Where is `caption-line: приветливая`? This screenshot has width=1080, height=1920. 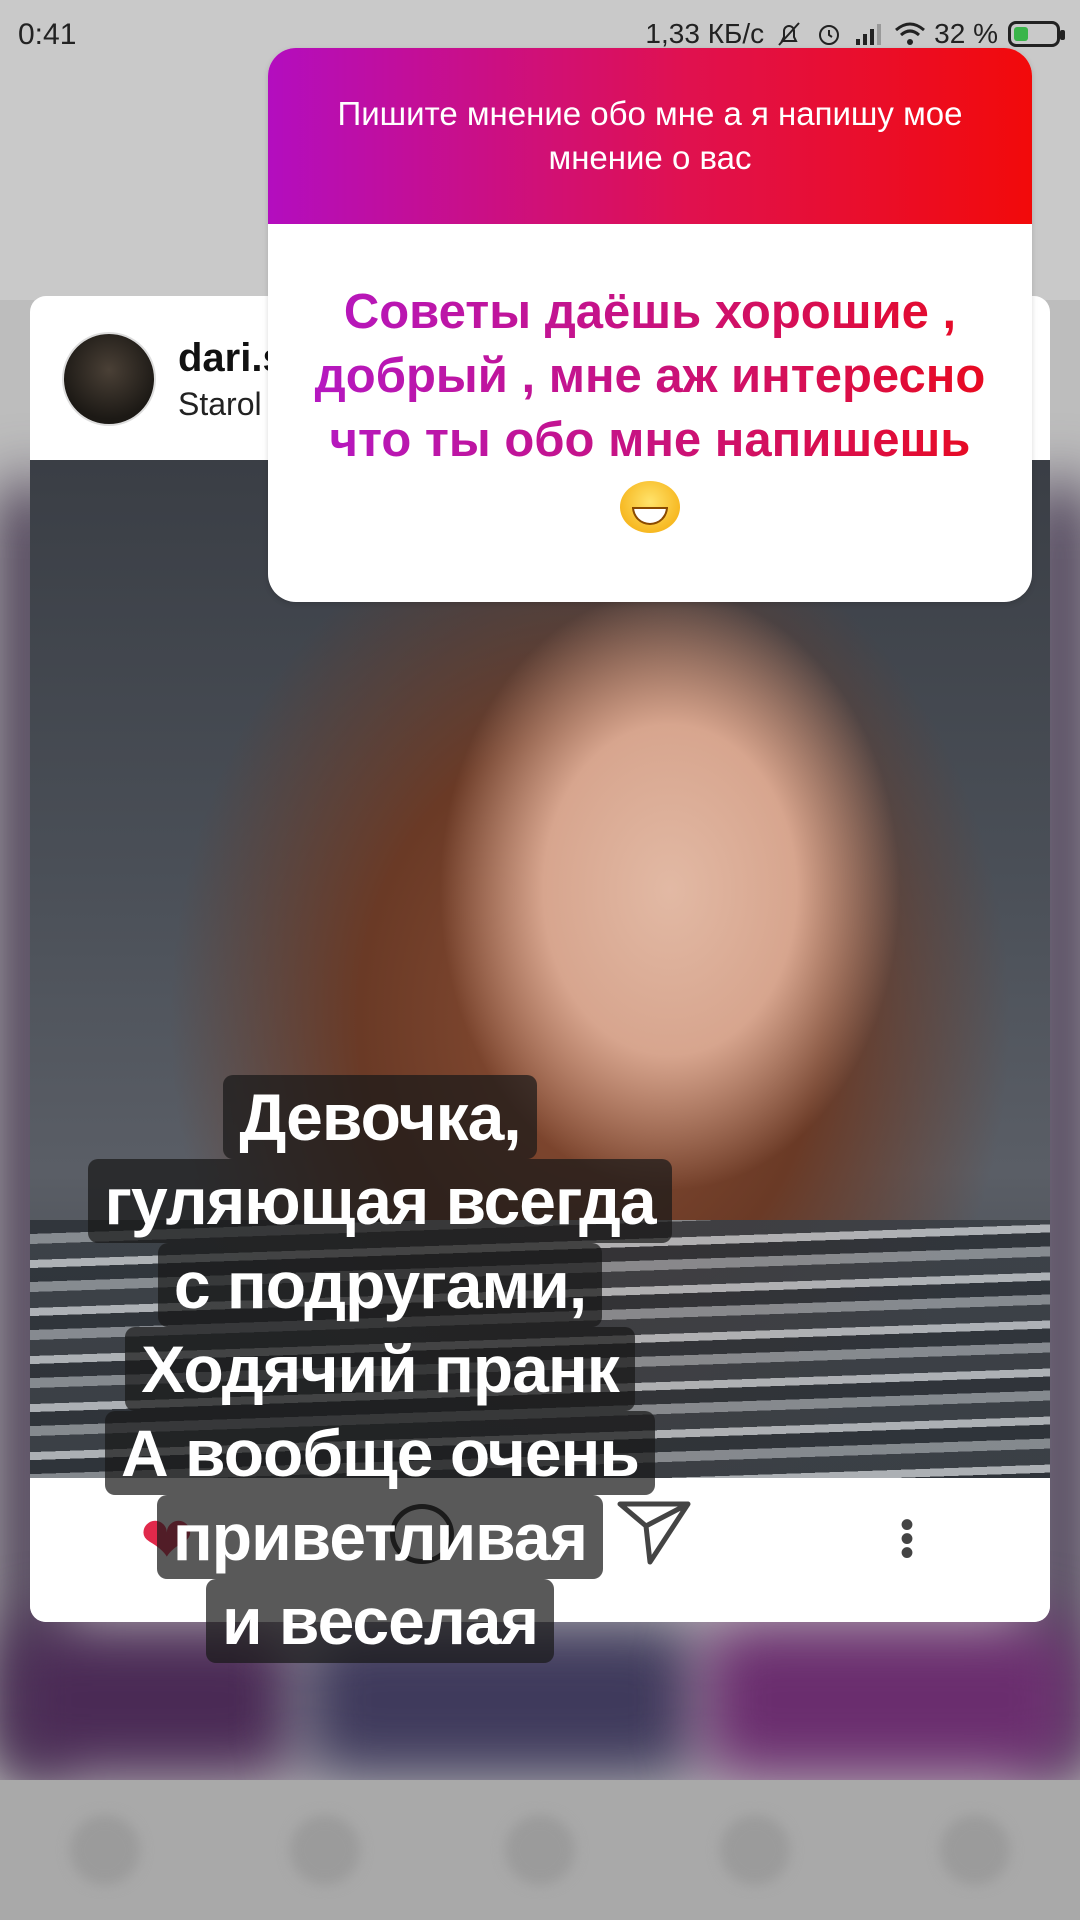 caption-line: приветливая is located at coordinates (380, 1537).